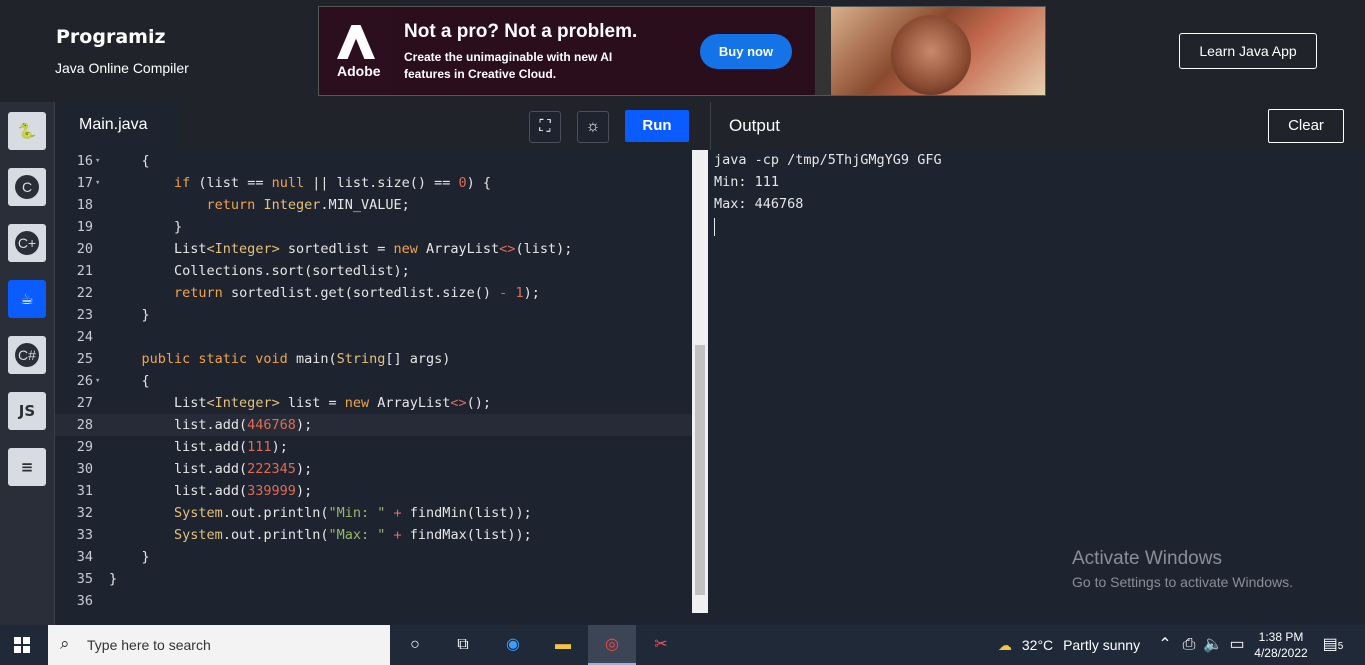  I want to click on file-explorer-icon: ▬, so click(563, 645).